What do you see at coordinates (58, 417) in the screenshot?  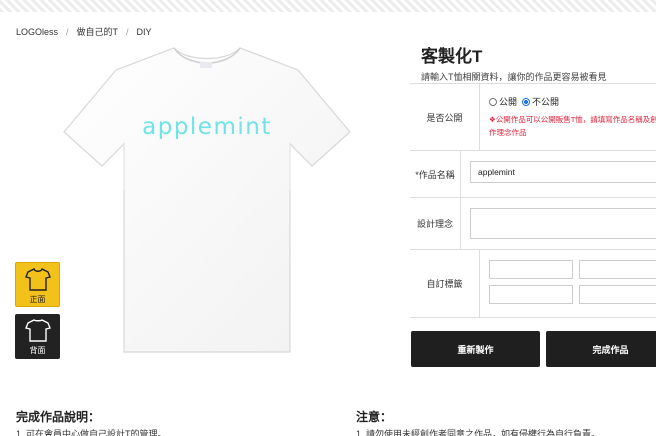 I see `completion-notes-title: 完成作品說明：` at bounding box center [58, 417].